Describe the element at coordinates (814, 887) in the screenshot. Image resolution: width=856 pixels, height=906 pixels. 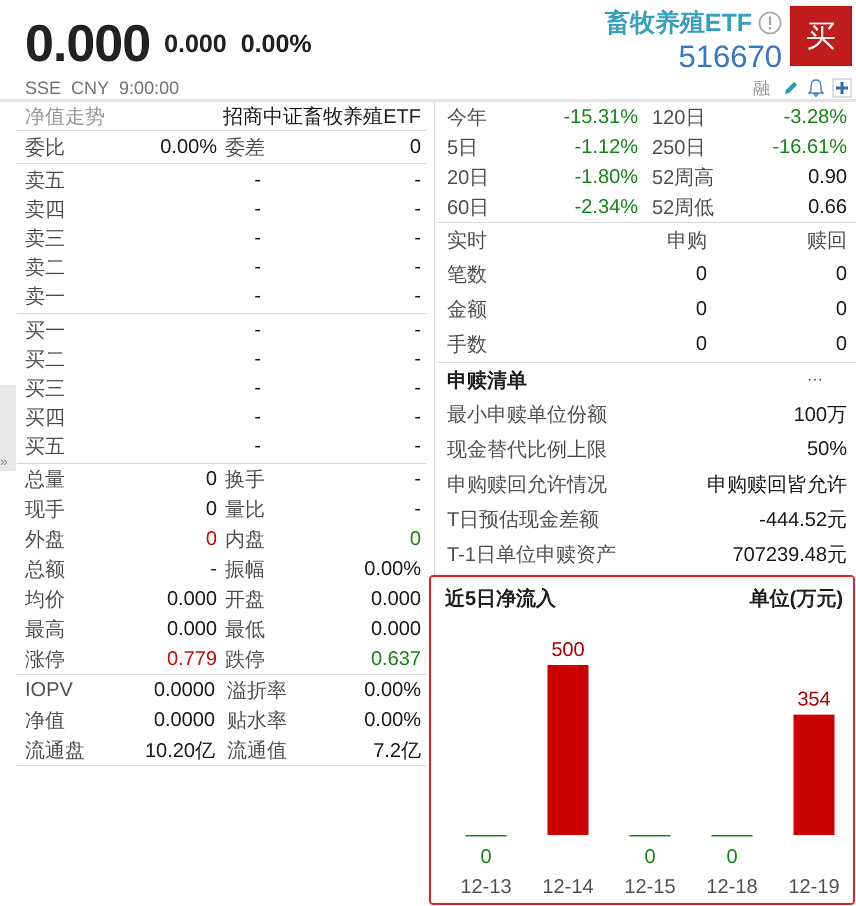
I see `date-label: 12-19` at that location.